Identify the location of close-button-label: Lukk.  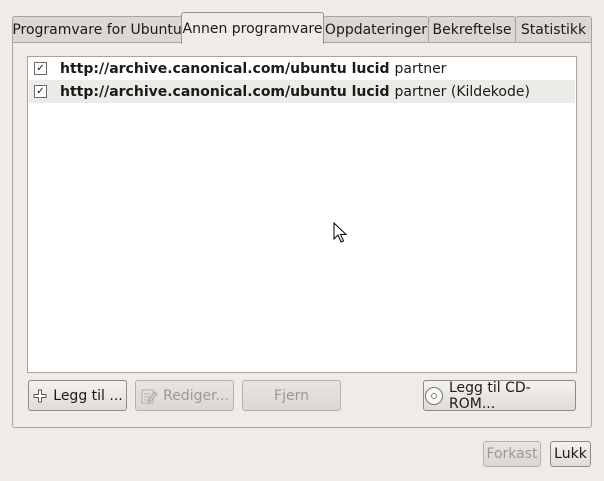
(570, 454).